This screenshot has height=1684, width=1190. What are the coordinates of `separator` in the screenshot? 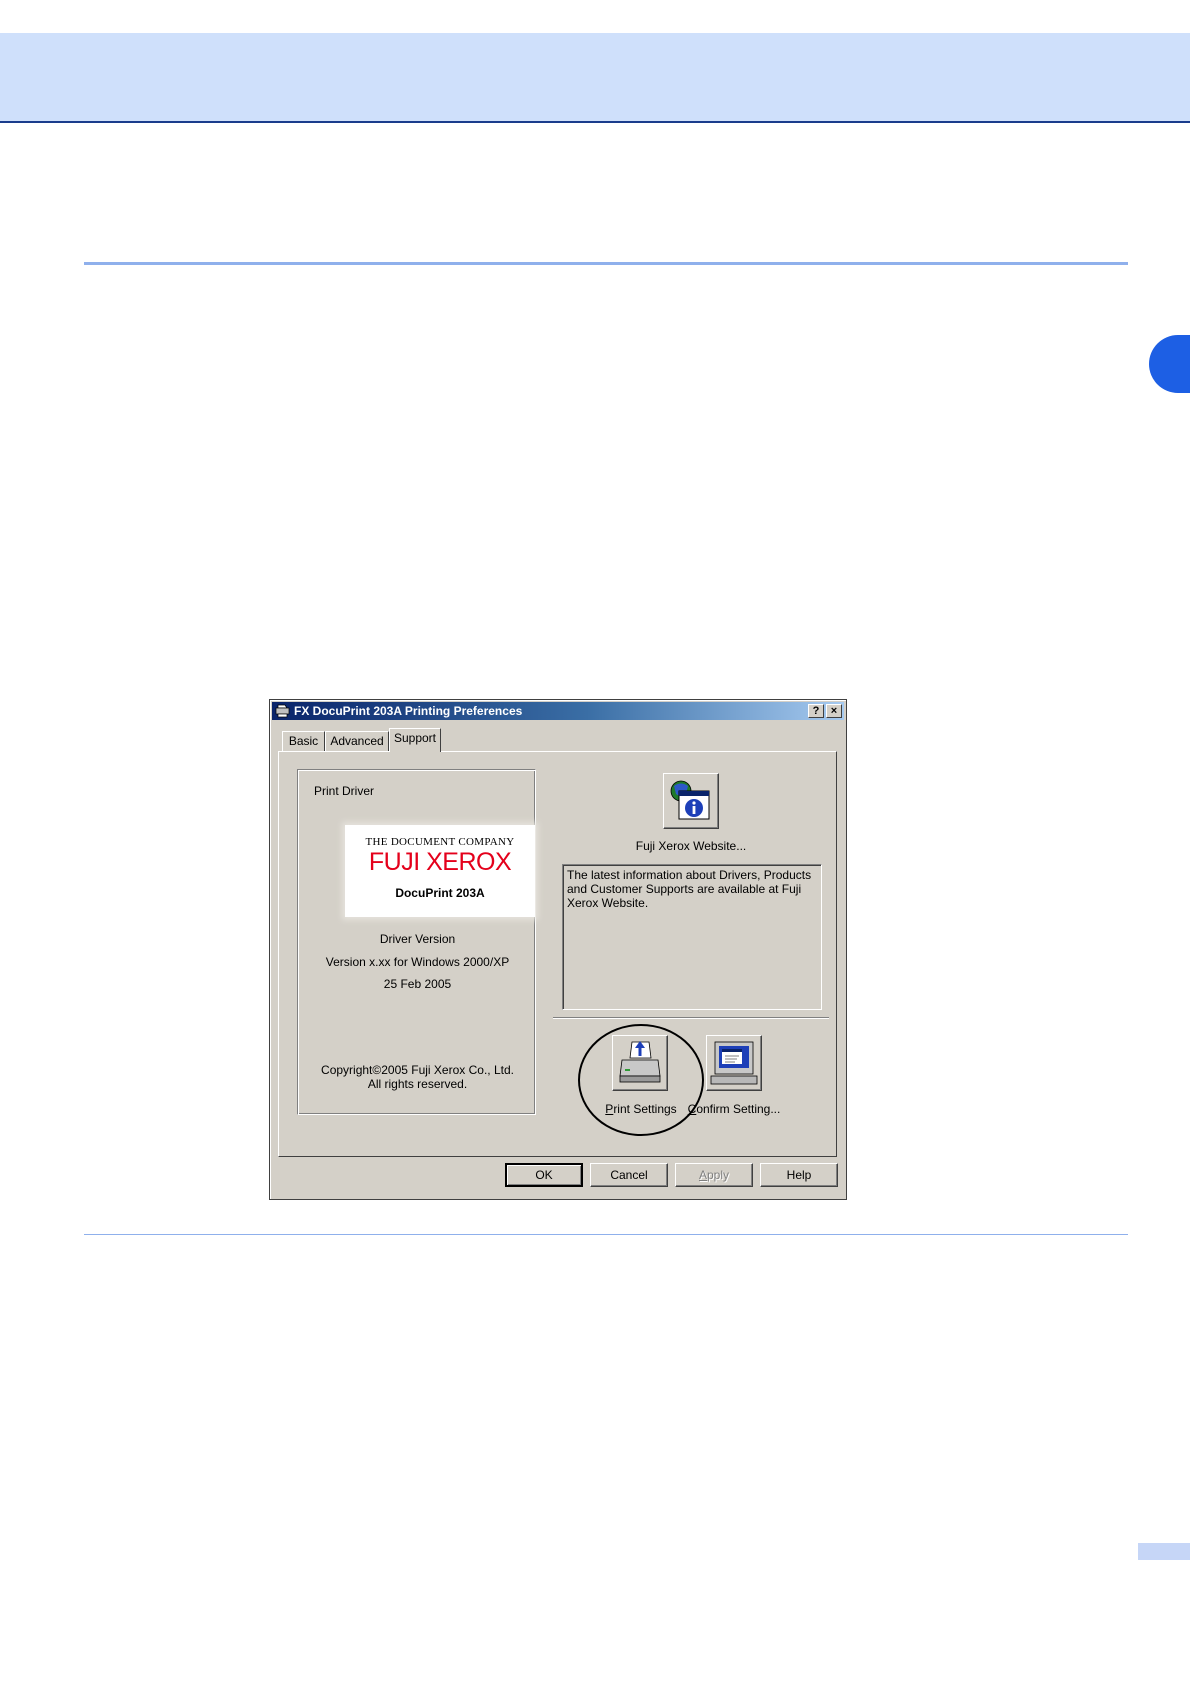 It's located at (691, 1018).